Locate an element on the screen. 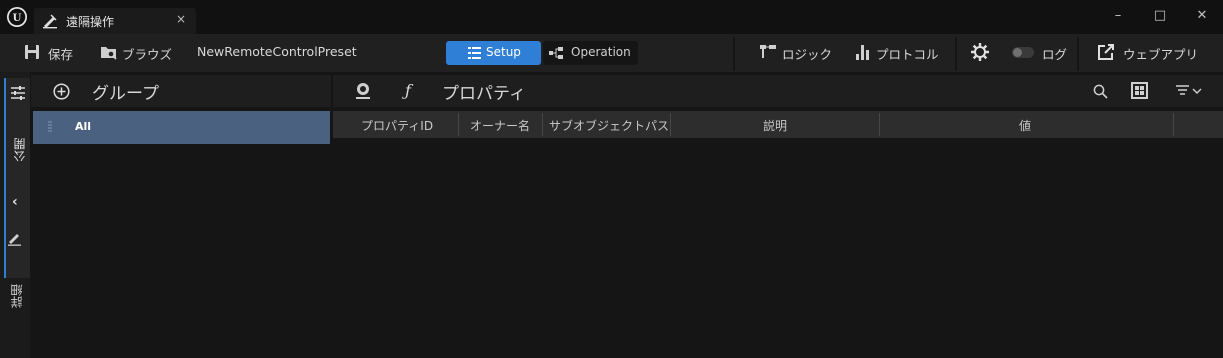  browse-label: ブラウズ is located at coordinates (147, 54).